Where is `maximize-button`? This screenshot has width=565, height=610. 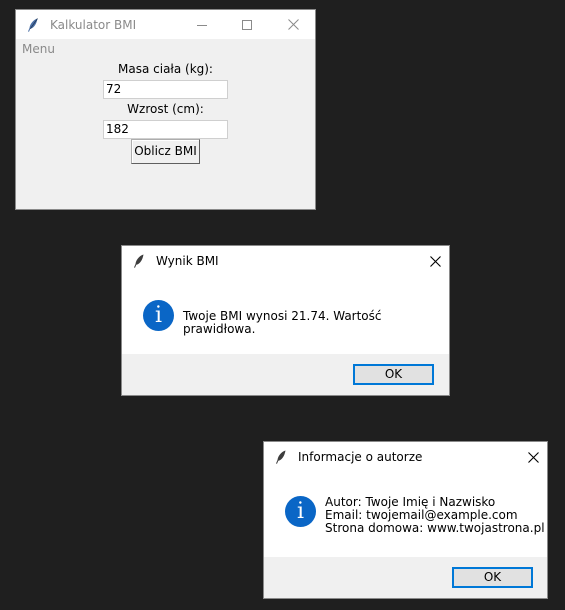 maximize-button is located at coordinates (247, 24).